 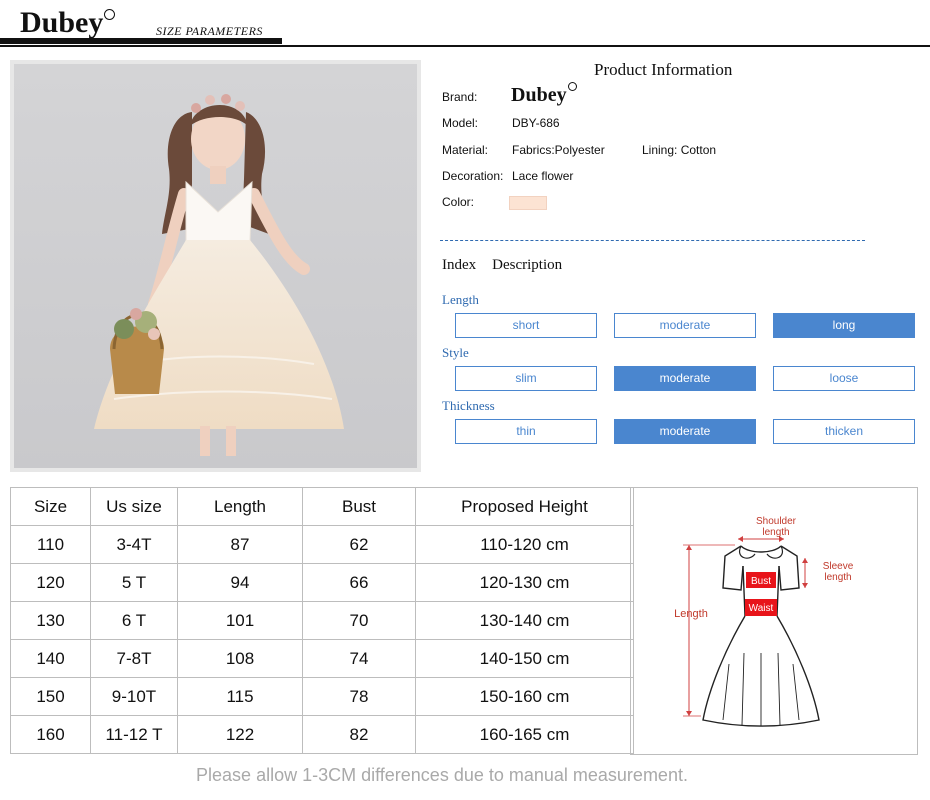 What do you see at coordinates (761, 581) in the screenshot?
I see `bust-label: Bust` at bounding box center [761, 581].